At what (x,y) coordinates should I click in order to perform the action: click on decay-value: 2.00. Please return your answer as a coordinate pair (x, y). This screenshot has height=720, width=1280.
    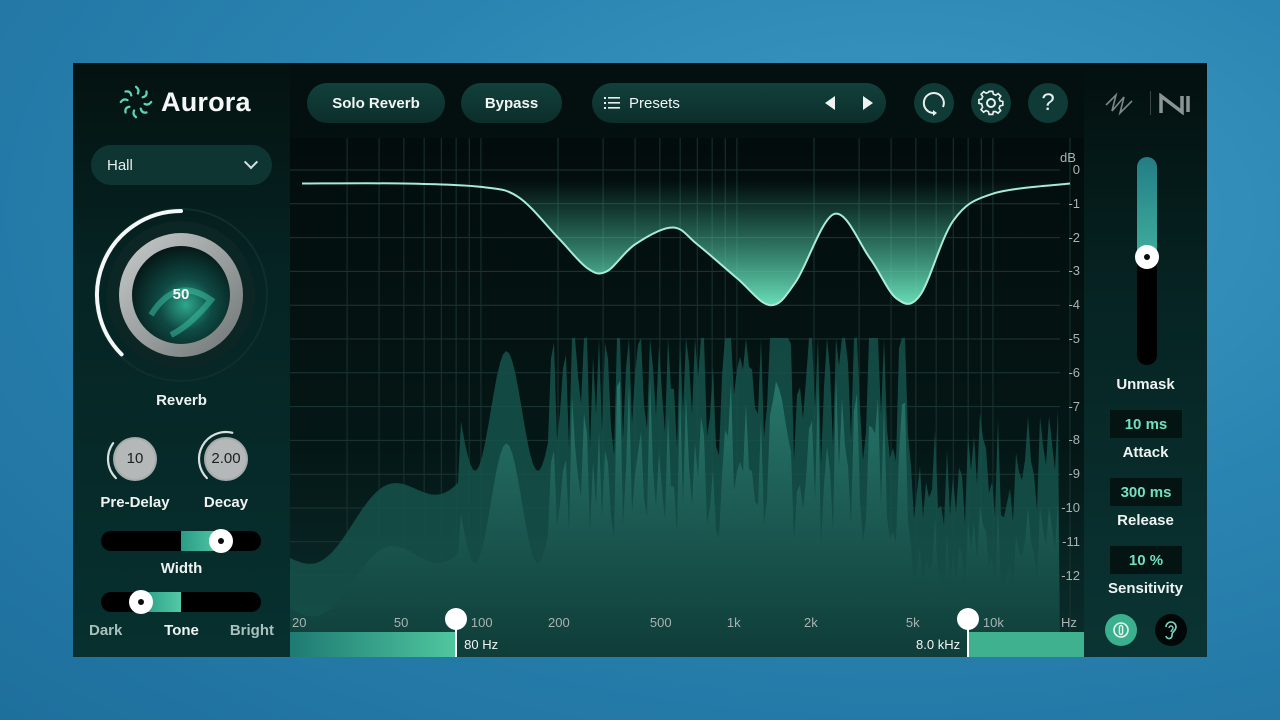
    Looking at the image, I should click on (226, 458).